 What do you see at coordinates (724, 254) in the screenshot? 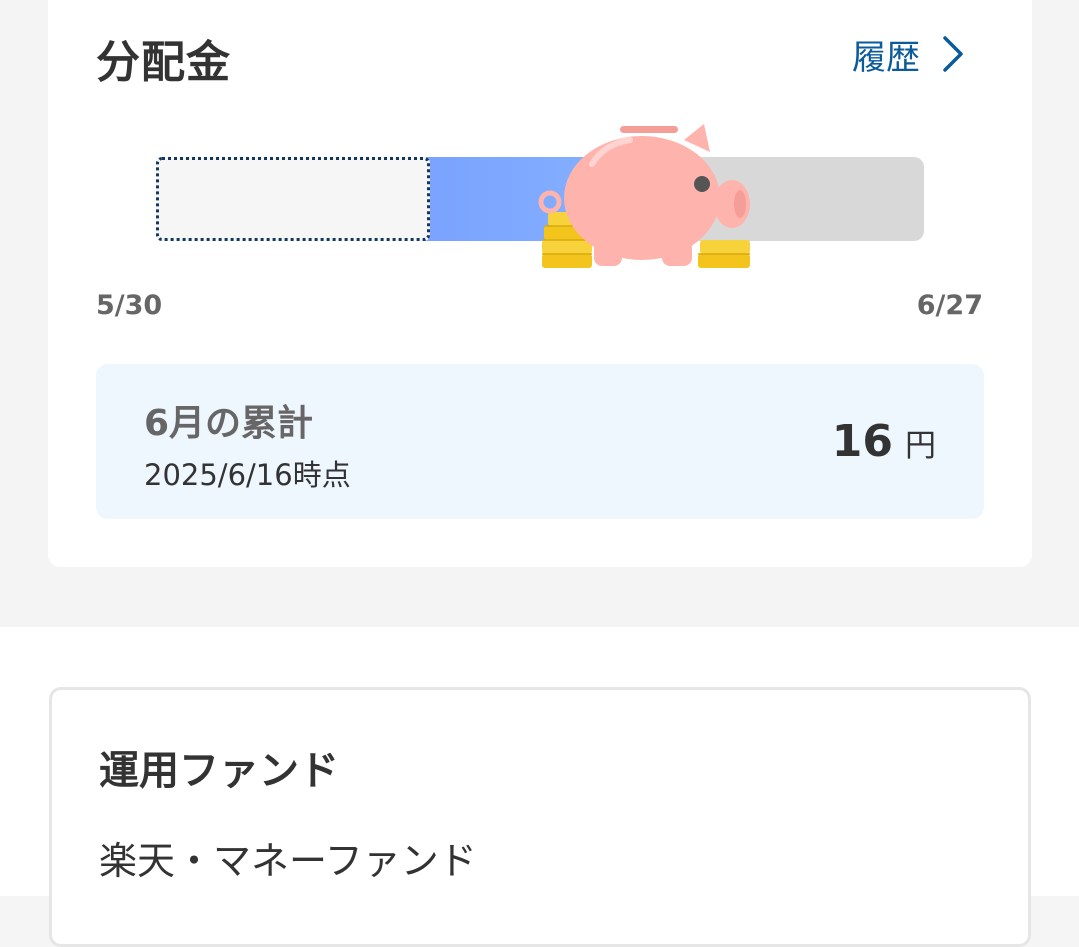
I see `coin-stack-icon` at bounding box center [724, 254].